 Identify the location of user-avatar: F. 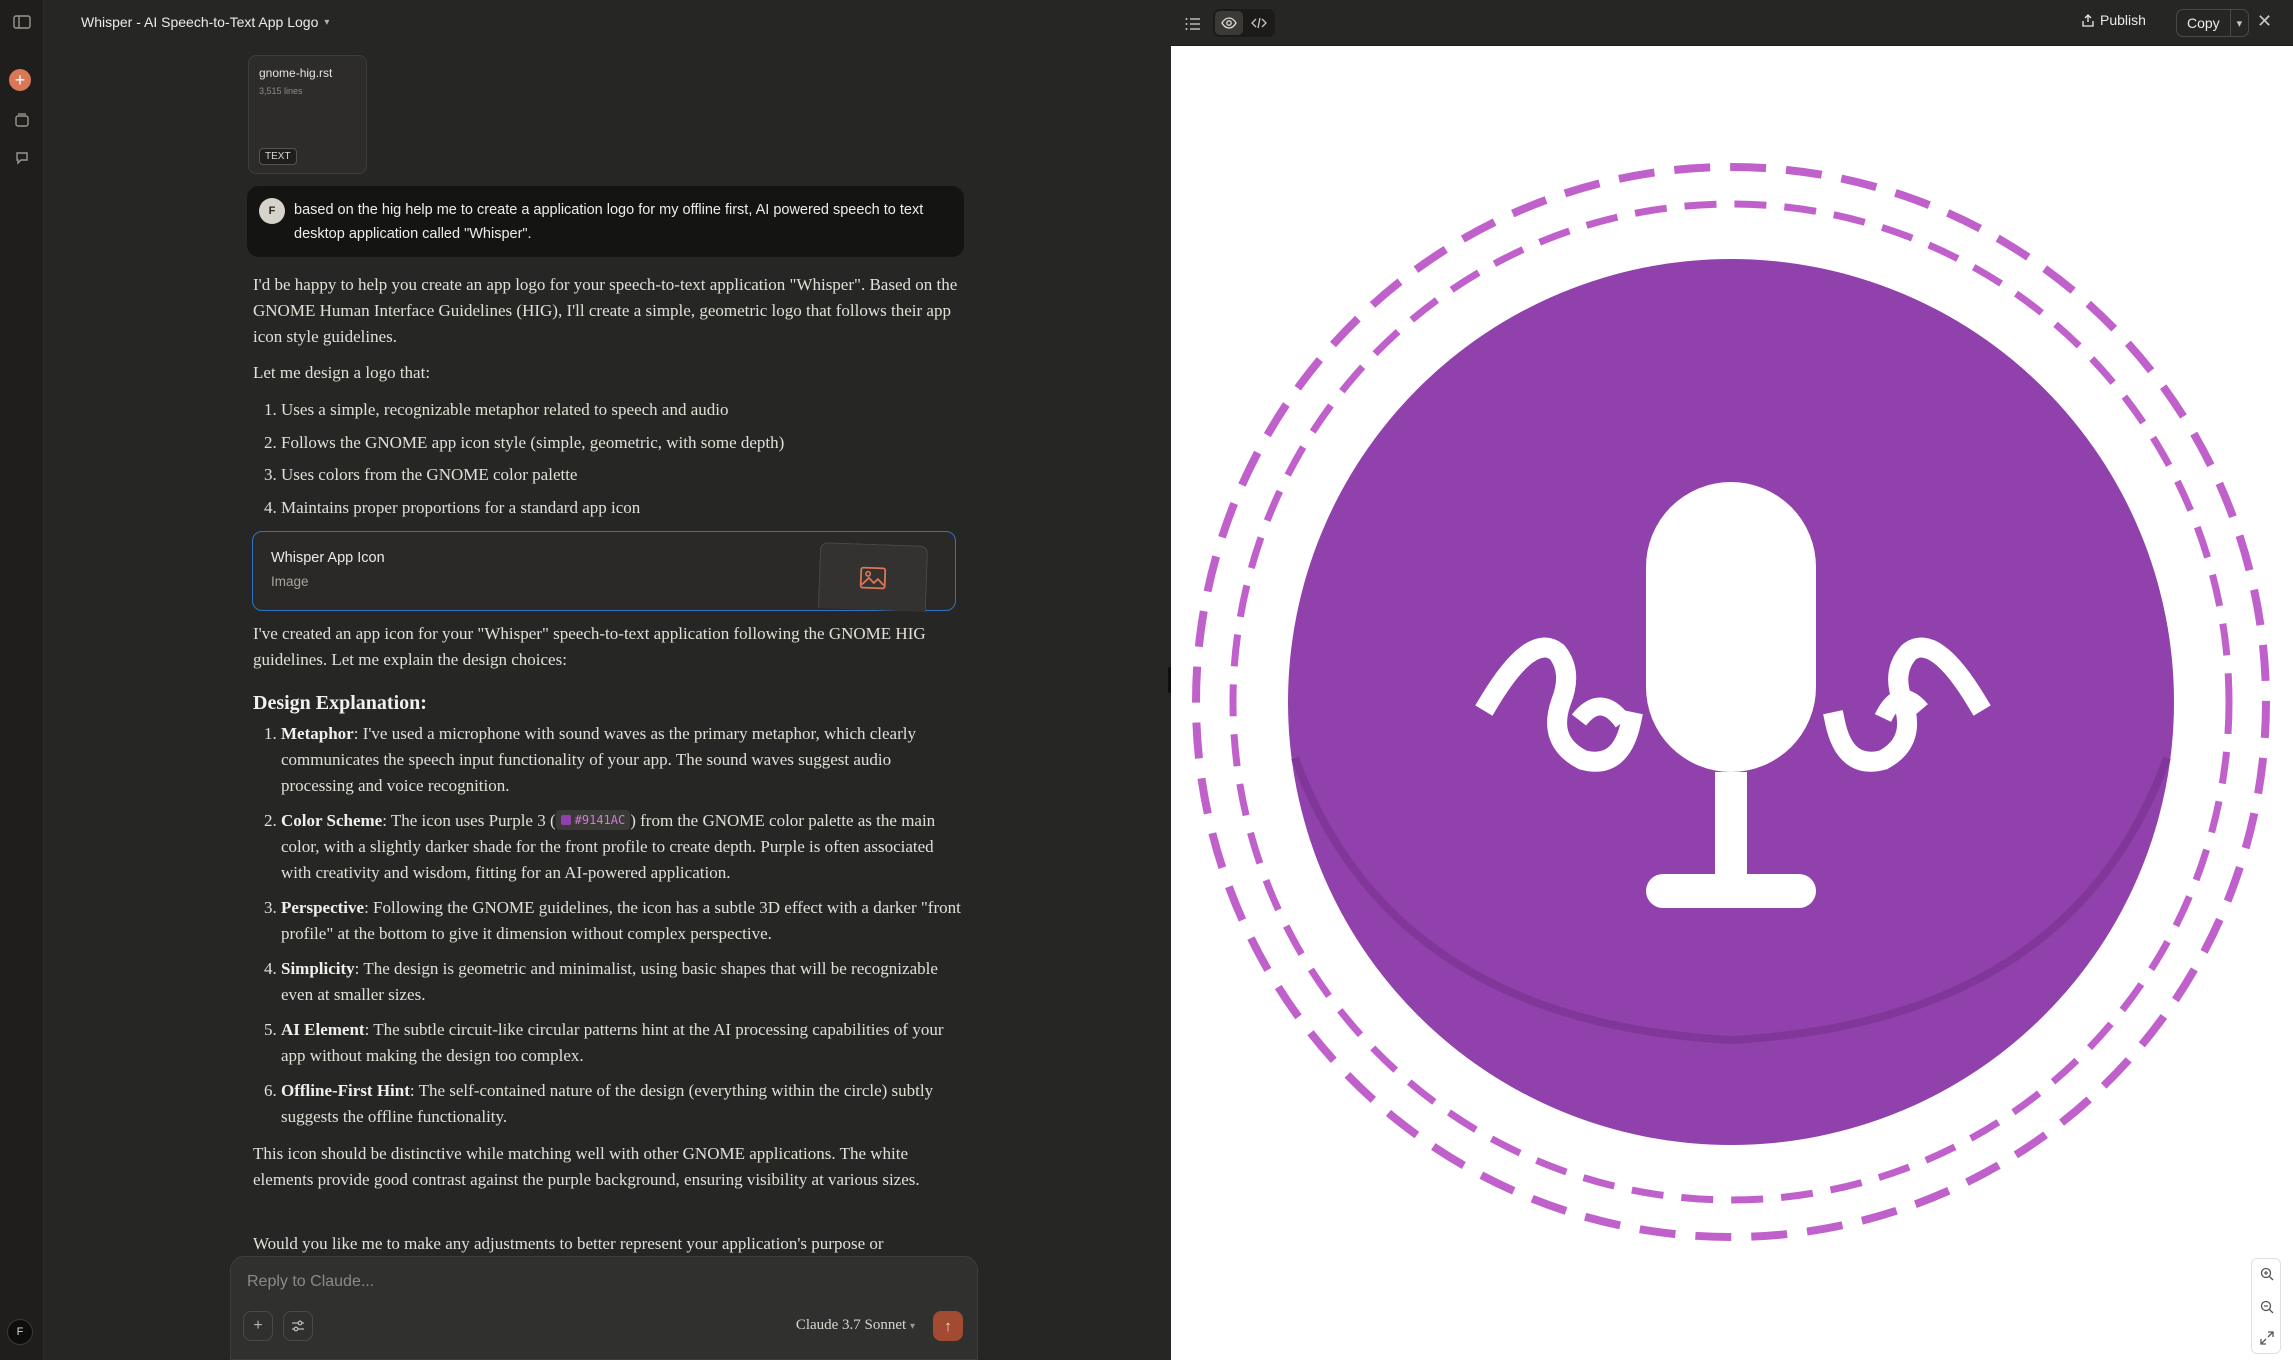
(20, 1332).